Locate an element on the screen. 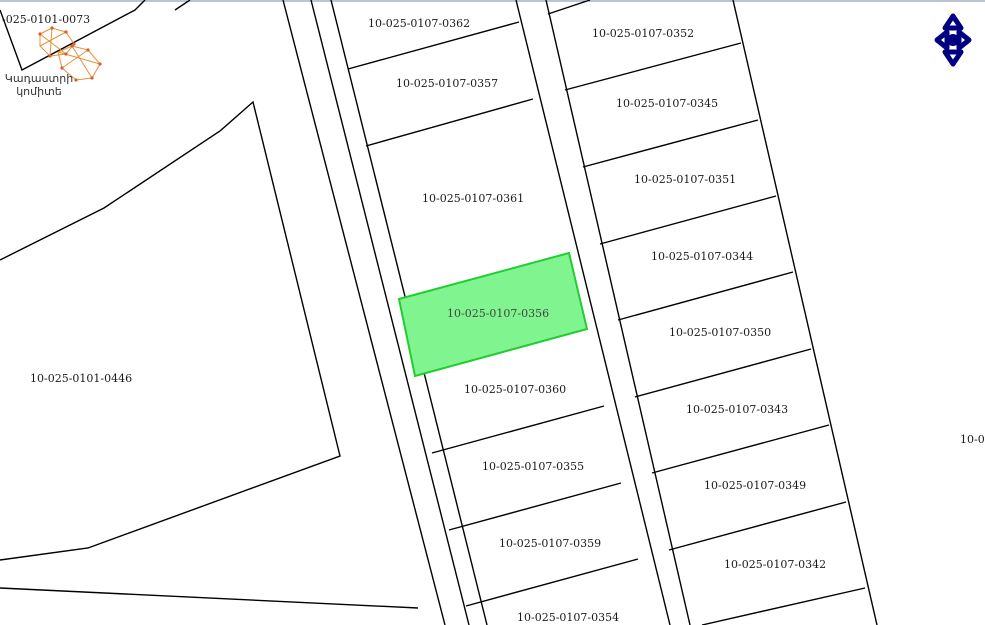 The width and height of the screenshot is (985, 625). road-edge is located at coordinates (805, 312).